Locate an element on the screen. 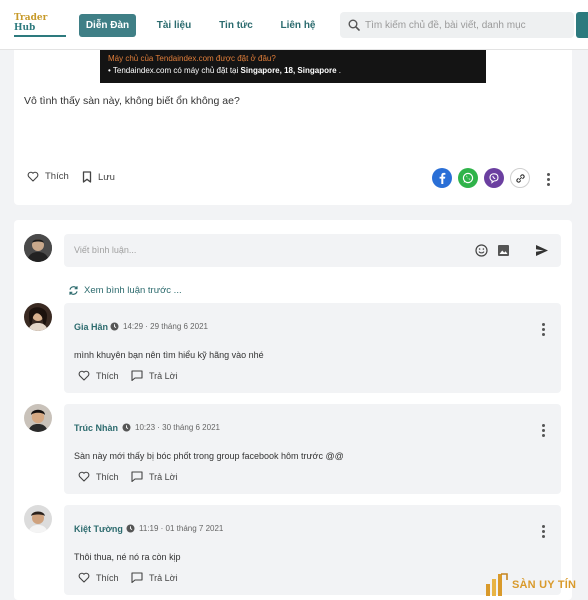 This screenshot has height=600, width=588. whatsapp-share-button is located at coordinates (468, 178).